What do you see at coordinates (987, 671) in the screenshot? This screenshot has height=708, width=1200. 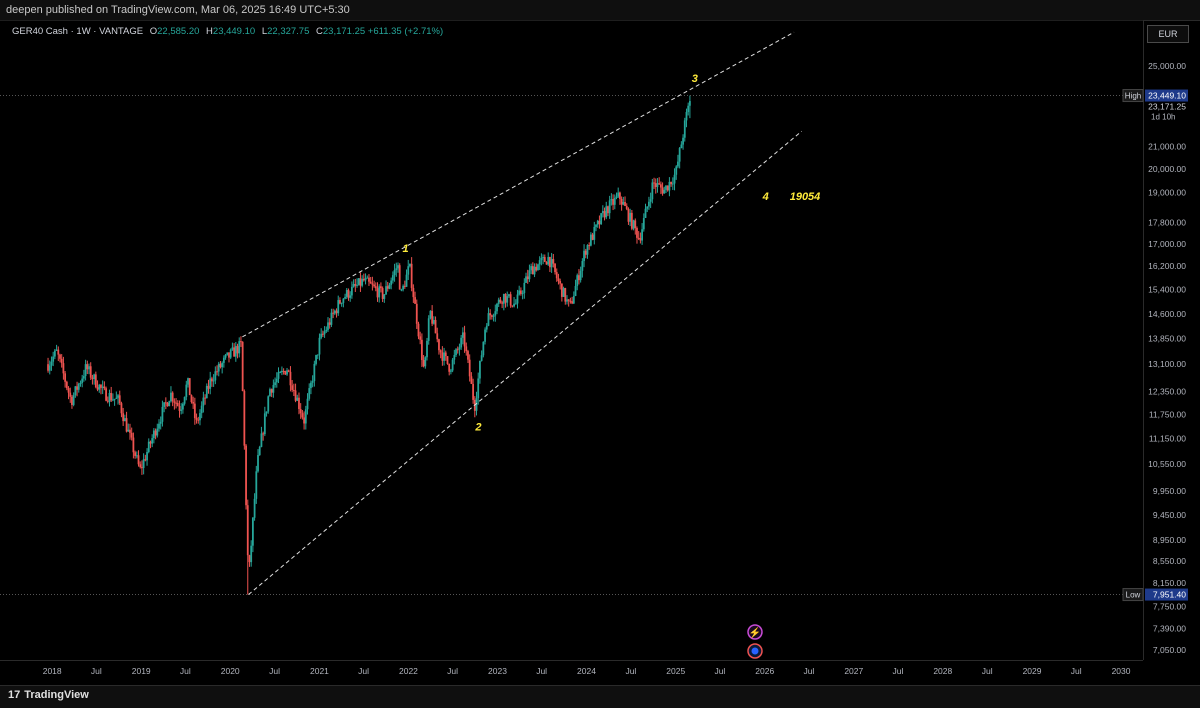 I see `time-tick-label: Jul` at bounding box center [987, 671].